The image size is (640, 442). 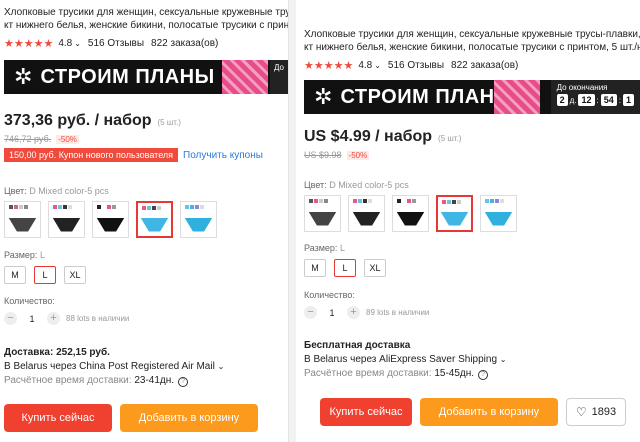 What do you see at coordinates (98, 318) in the screenshot?
I see `stock-note: 88 lots в наличии` at bounding box center [98, 318].